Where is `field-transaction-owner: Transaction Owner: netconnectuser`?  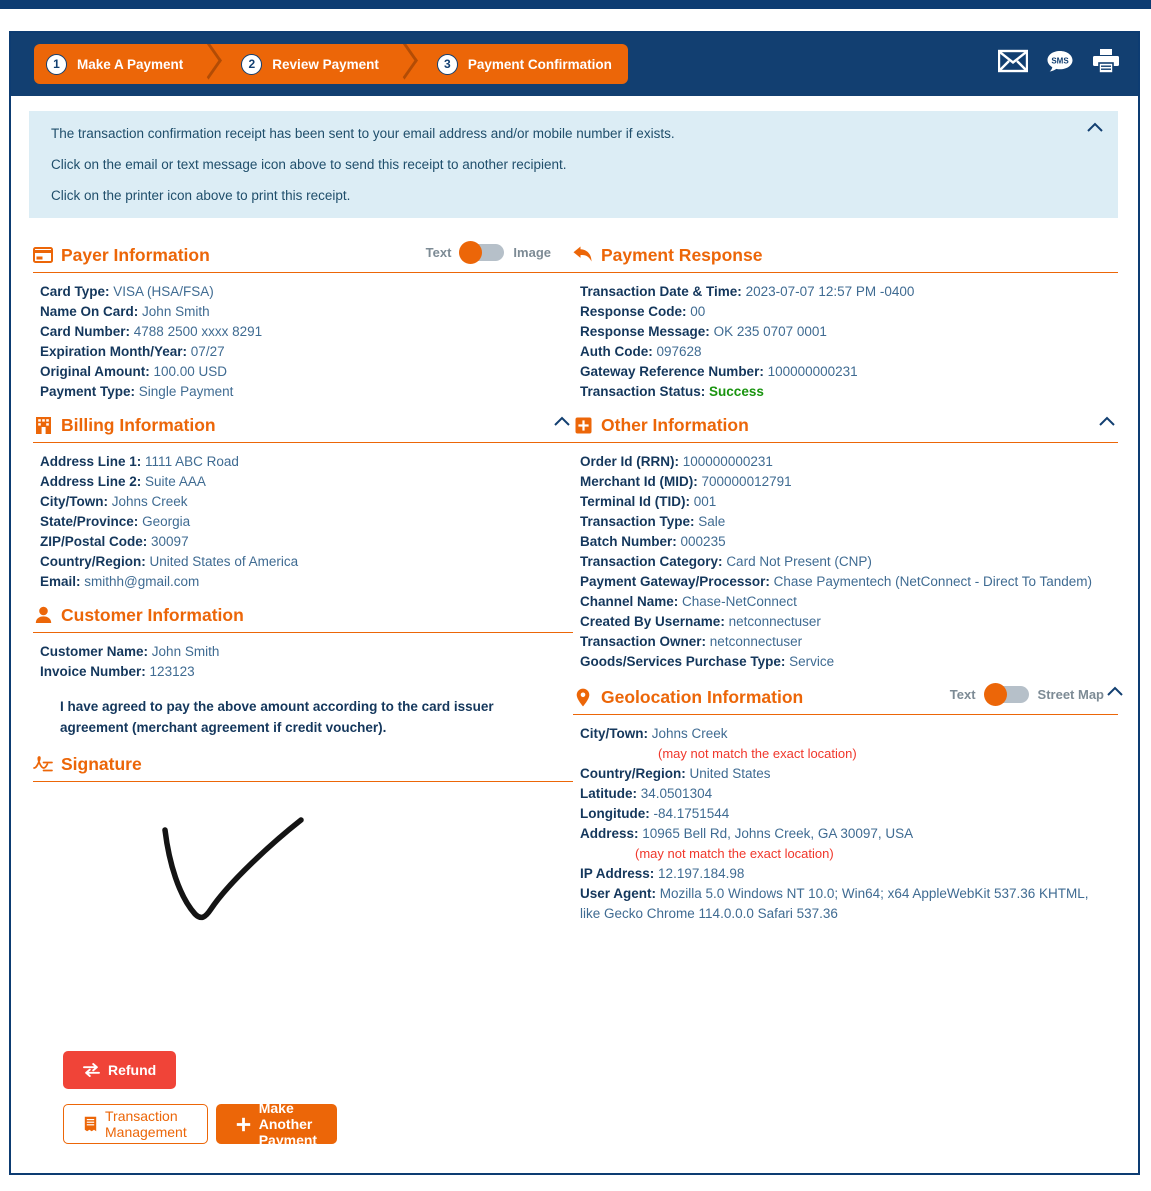
field-transaction-owner: Transaction Owner: netconnectuser is located at coordinates (849, 642).